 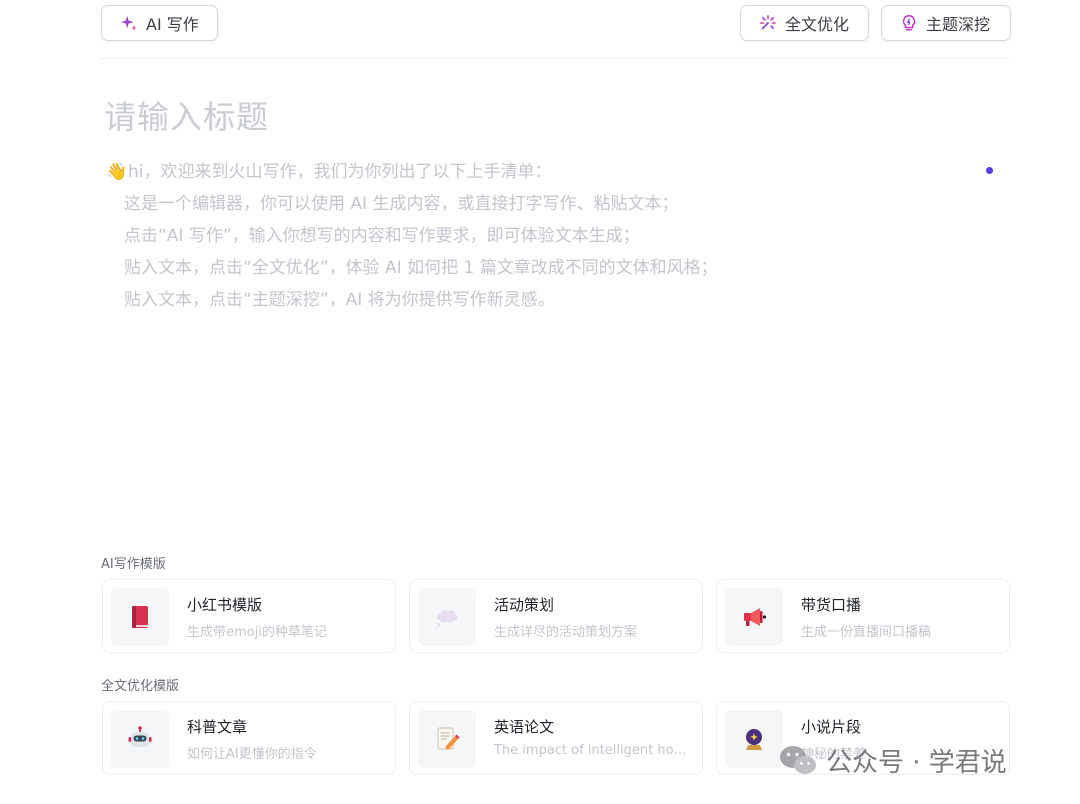 I want to click on card-description: 生成一份直播间口播稿, so click(x=866, y=632).